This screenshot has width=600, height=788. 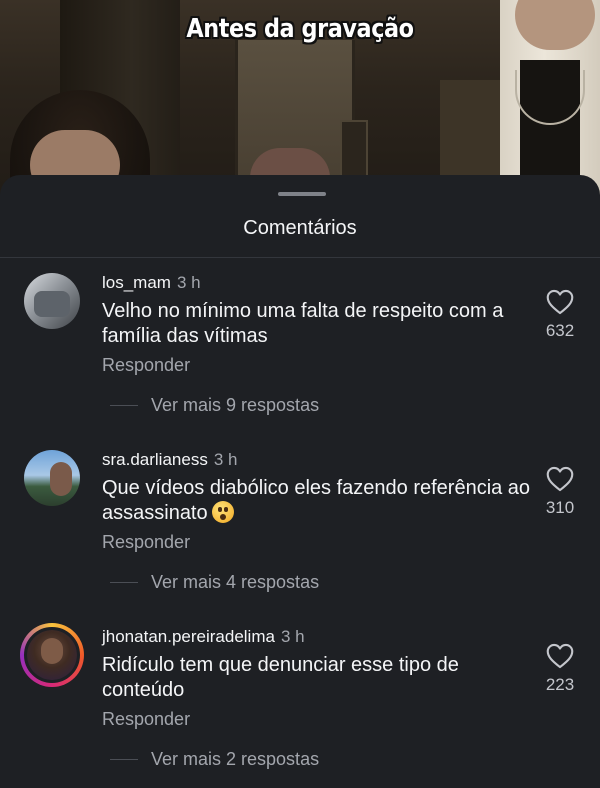 What do you see at coordinates (560, 684) in the screenshot?
I see `like-count: 223` at bounding box center [560, 684].